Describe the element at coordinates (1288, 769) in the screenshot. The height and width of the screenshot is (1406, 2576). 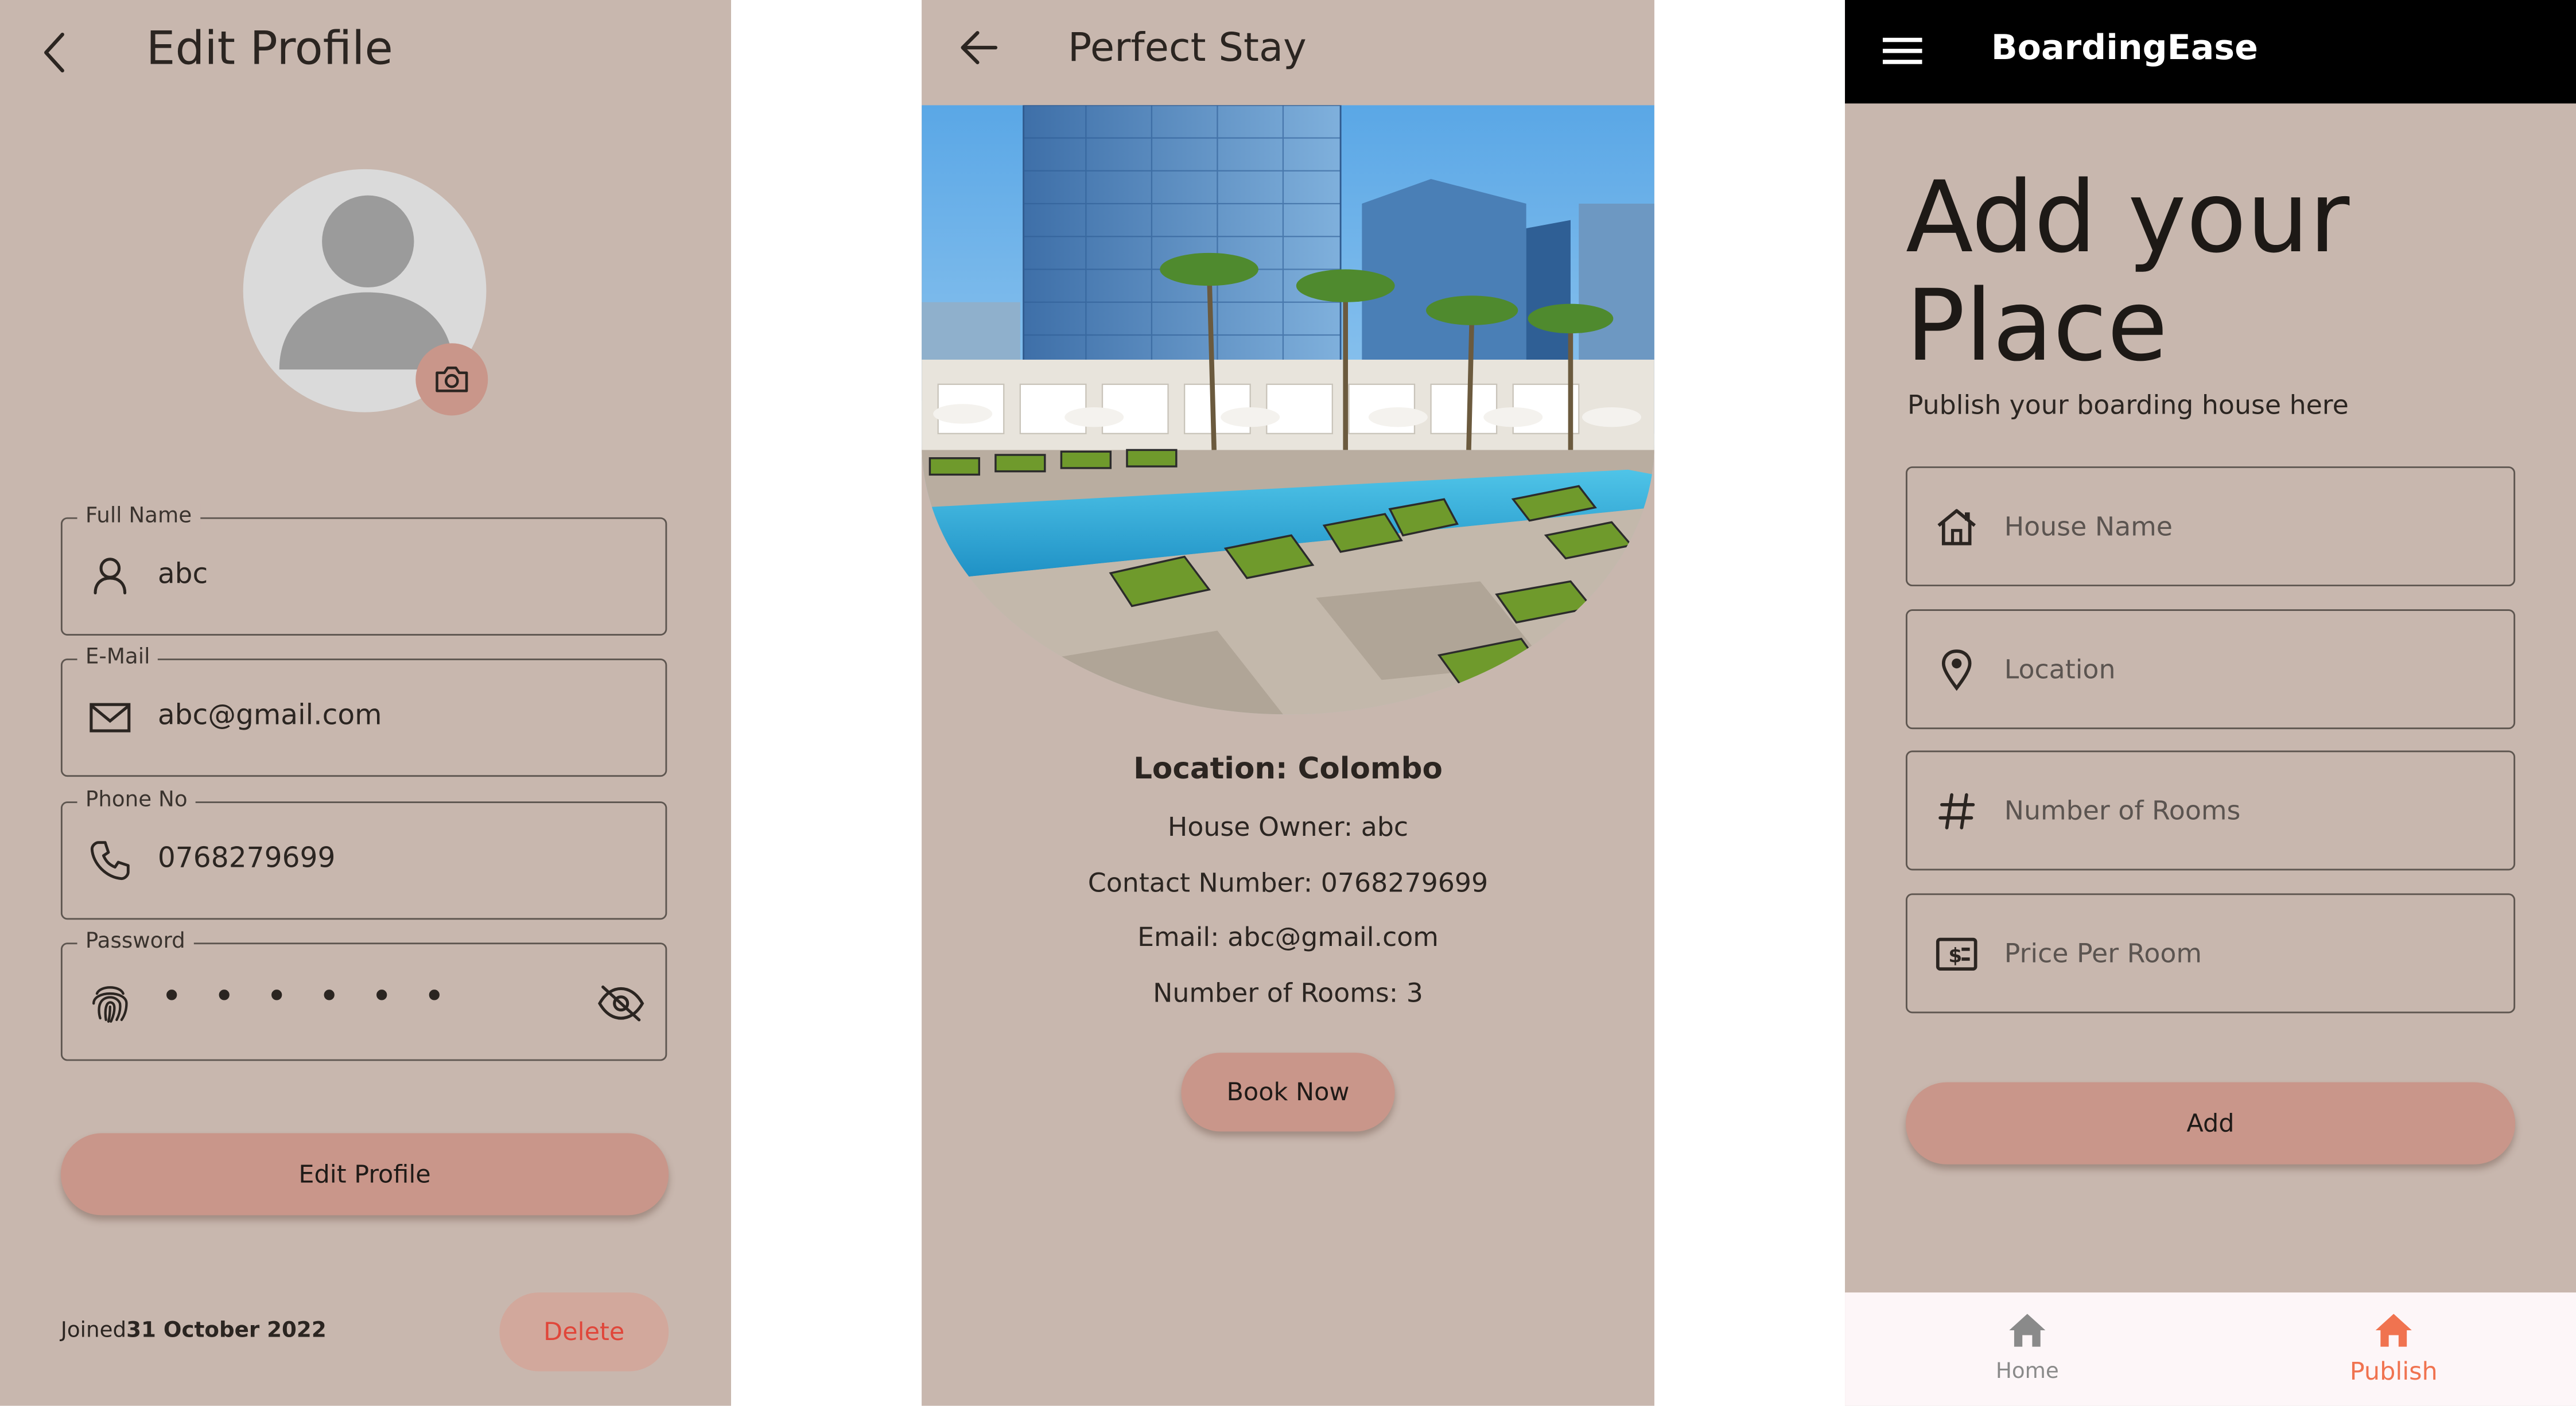
I see `location-text: Location: Colombo` at that location.